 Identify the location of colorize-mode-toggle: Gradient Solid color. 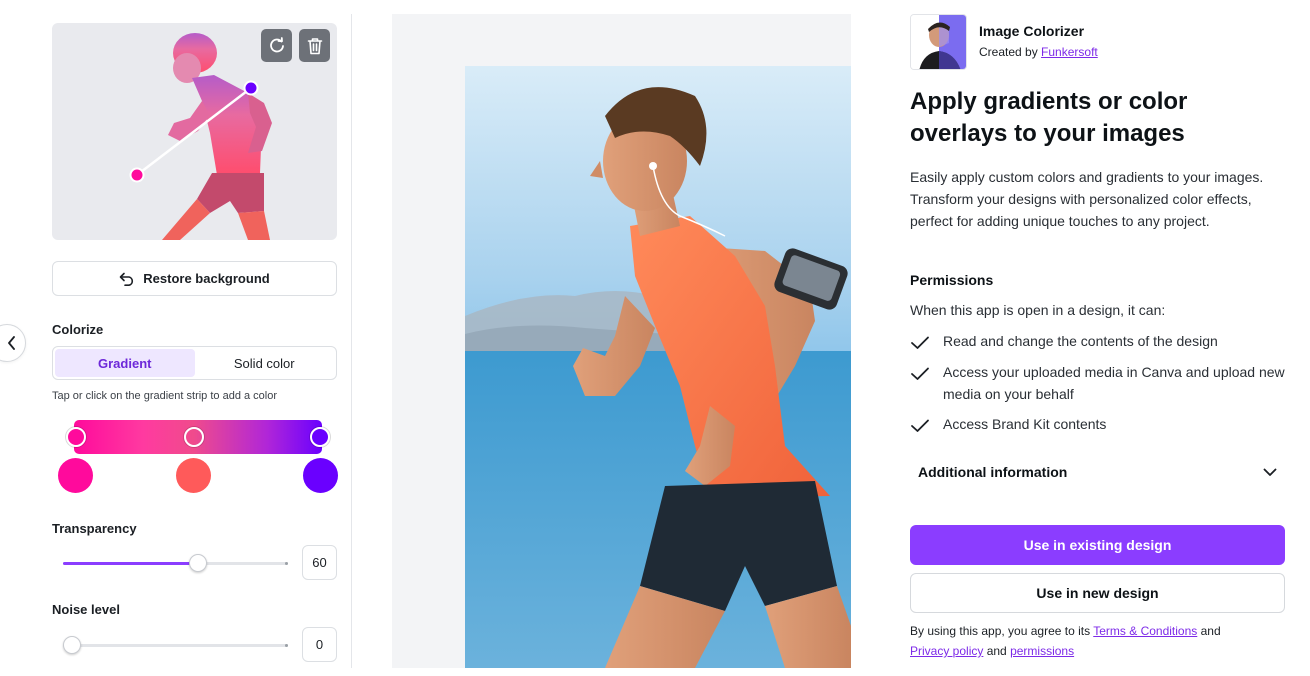
(194, 363).